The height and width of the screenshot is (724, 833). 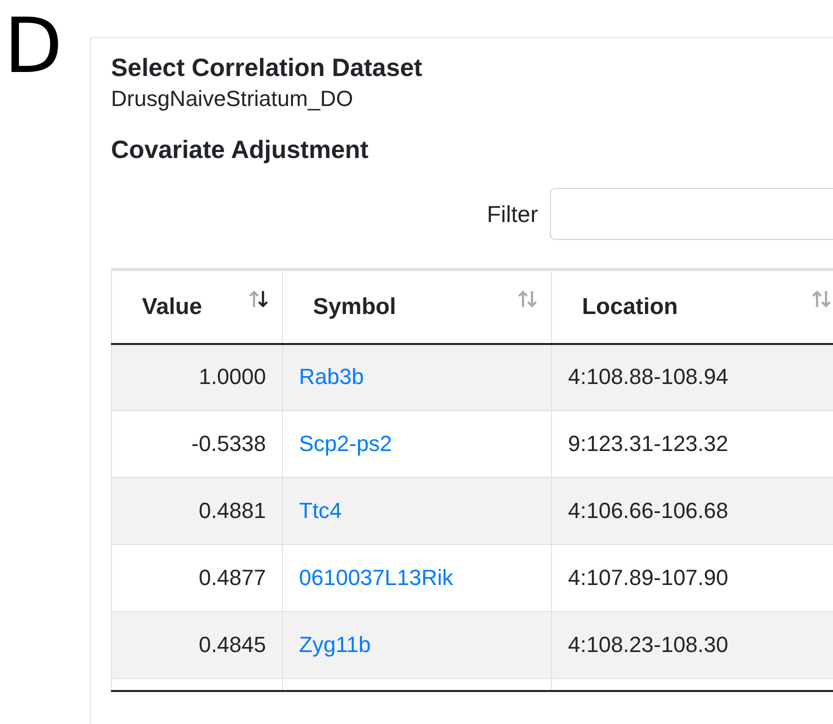 I want to click on gene-link: Rab3b, so click(x=331, y=377).